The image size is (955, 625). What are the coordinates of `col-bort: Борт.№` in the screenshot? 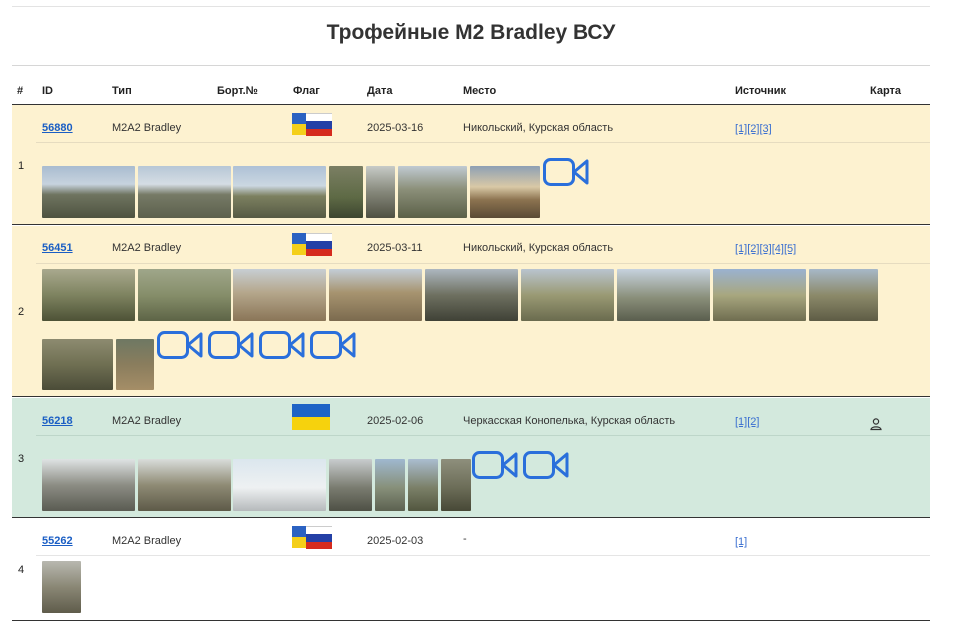 It's located at (237, 91).